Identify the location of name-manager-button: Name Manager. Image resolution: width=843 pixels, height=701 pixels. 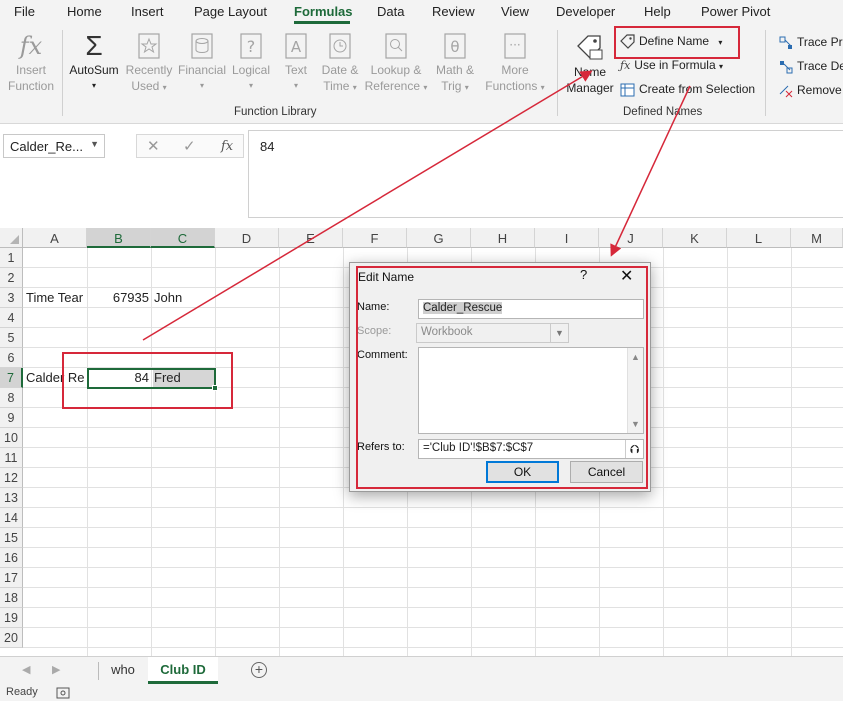
(590, 64).